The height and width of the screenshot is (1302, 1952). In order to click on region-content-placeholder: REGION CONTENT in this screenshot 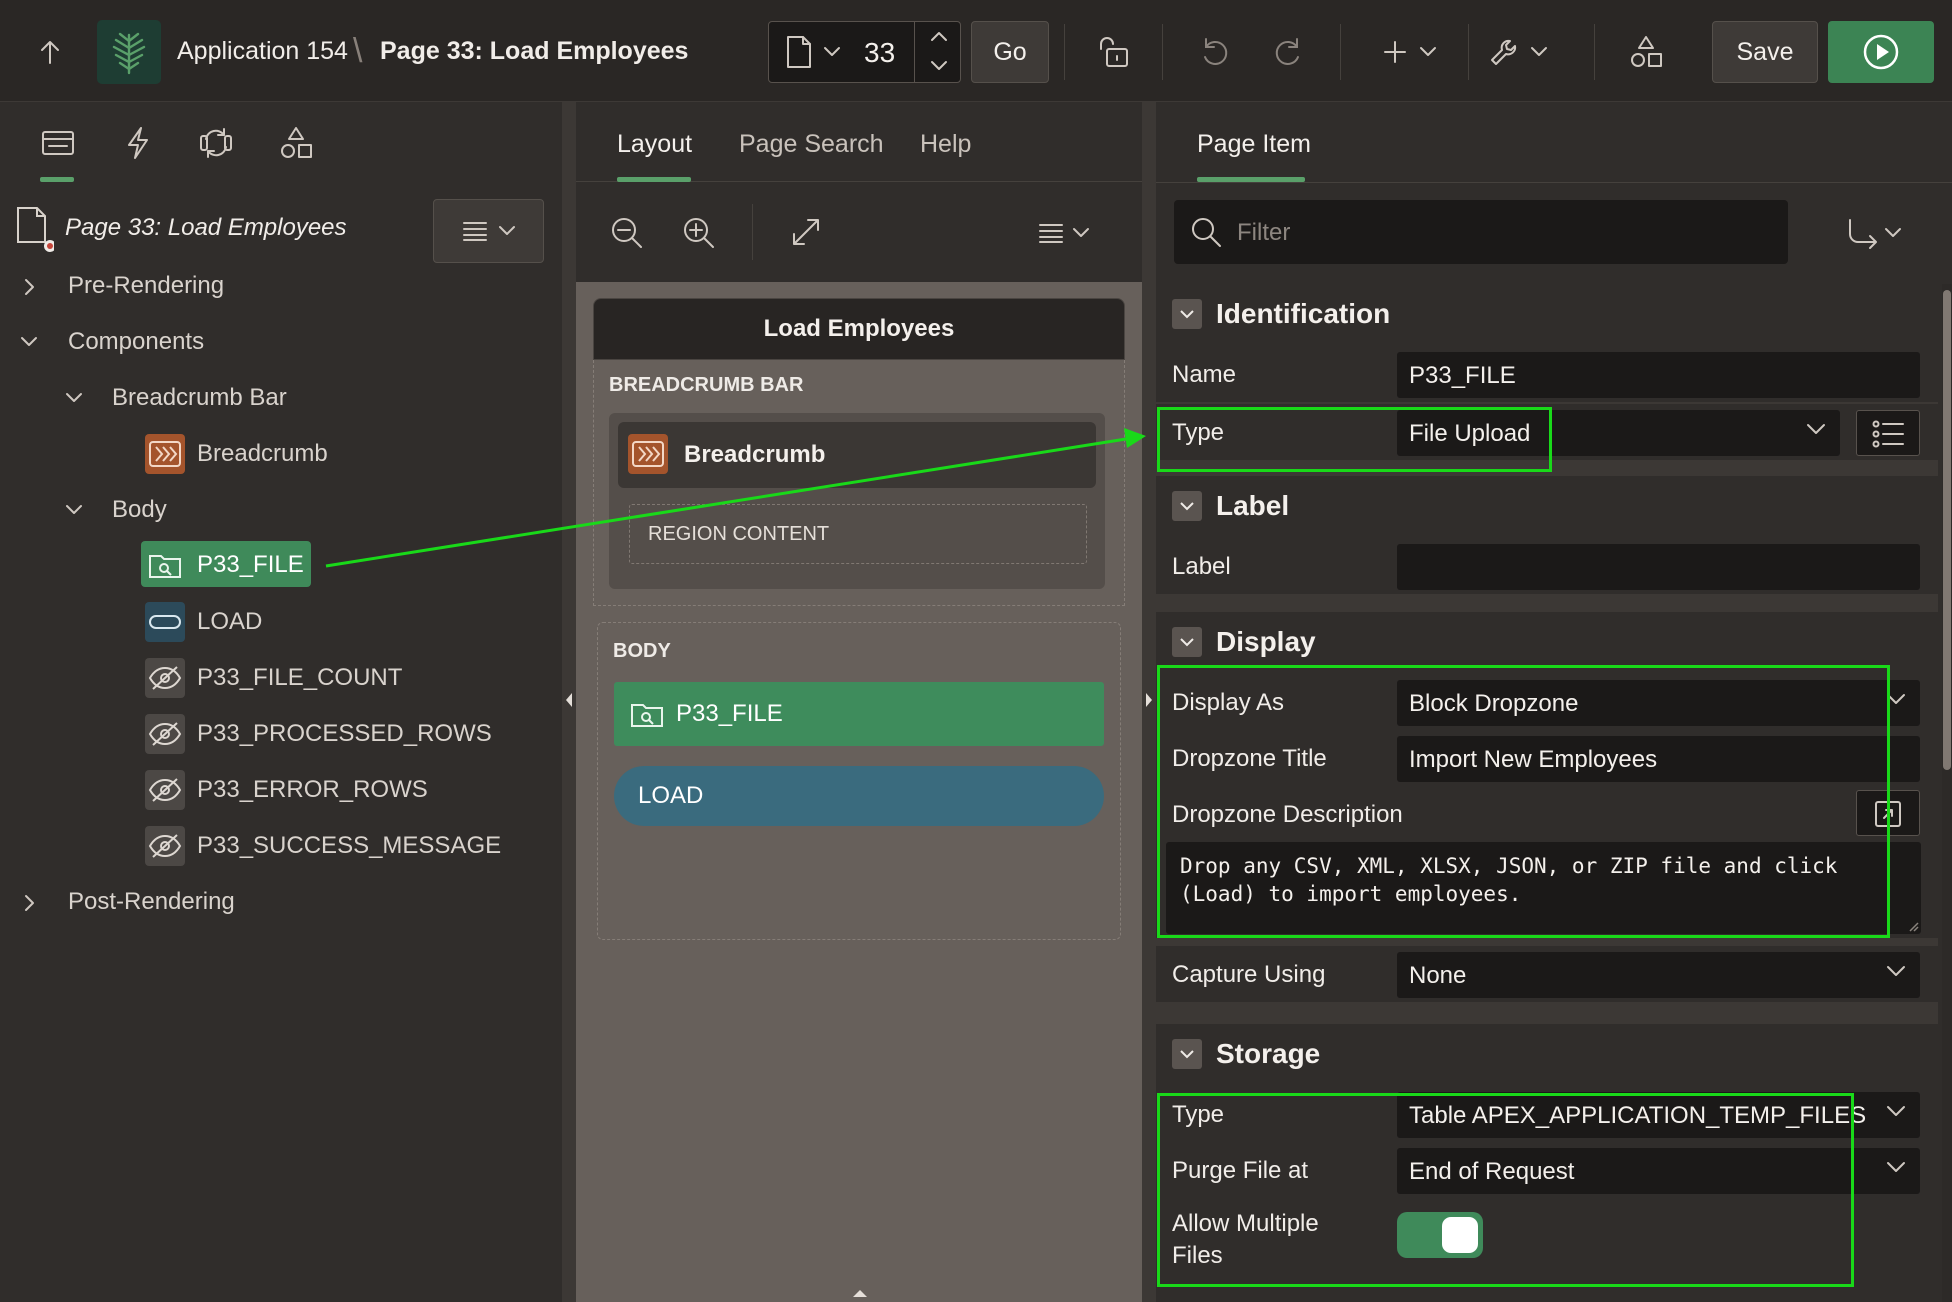, I will do `click(858, 534)`.